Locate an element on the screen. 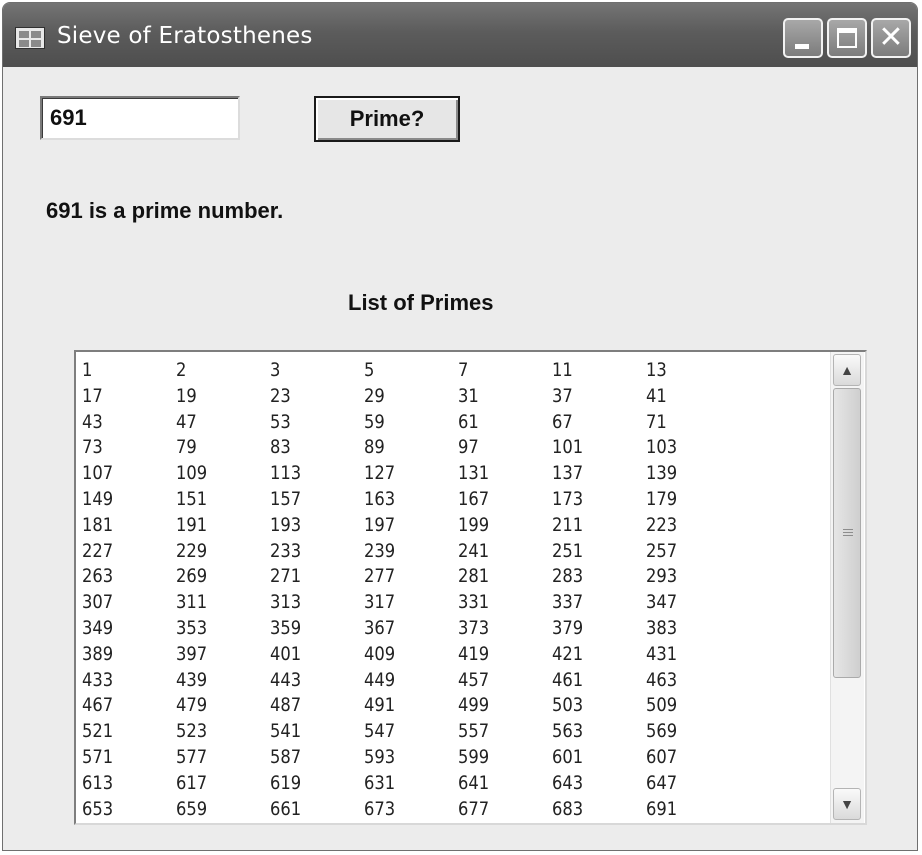 This screenshot has height=855, width=922. prime-cell: 503 is located at coordinates (568, 705).